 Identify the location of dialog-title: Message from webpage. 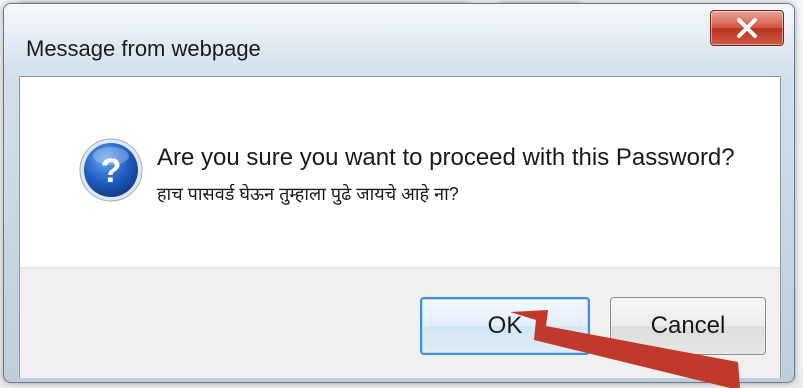
(143, 48).